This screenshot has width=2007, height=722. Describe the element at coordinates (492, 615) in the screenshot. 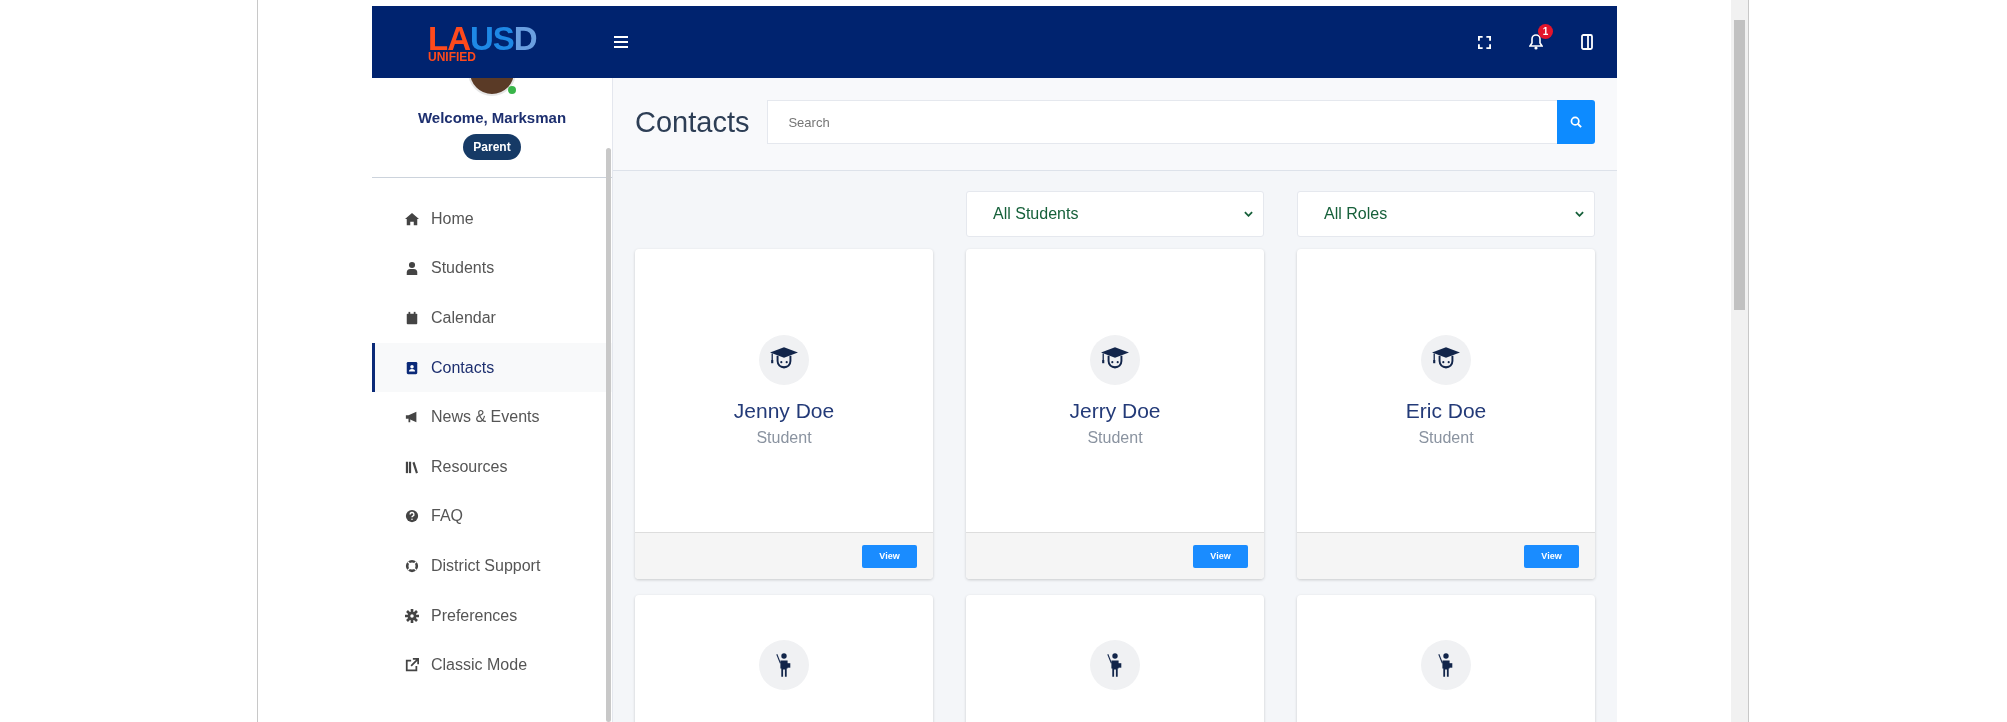

I see `nav-item: Preferences` at that location.